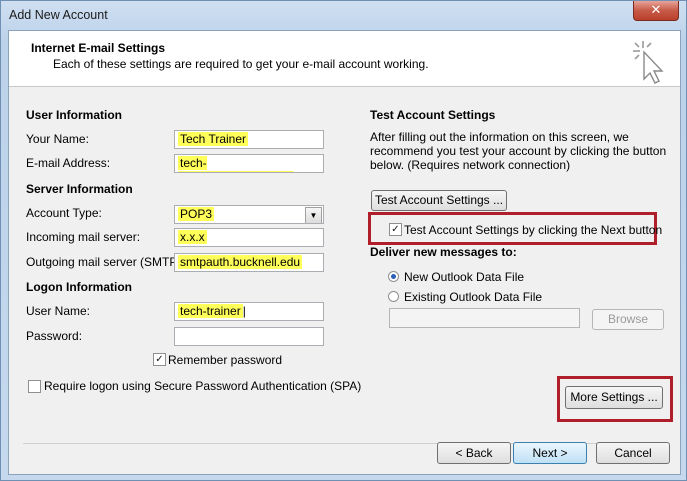  I want to click on test-description-line-3: below. (Requires network connection), so click(470, 165).